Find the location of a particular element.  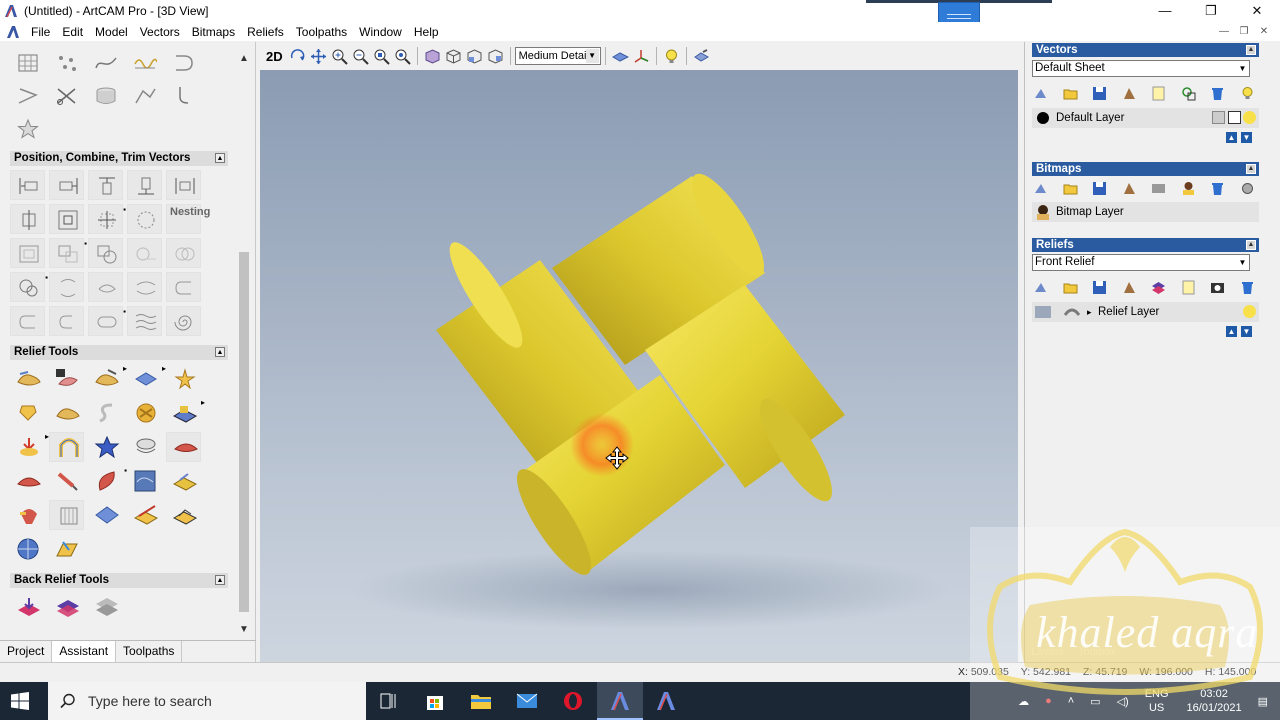

scale-relief-icon: ▪ is located at coordinates (107, 481).